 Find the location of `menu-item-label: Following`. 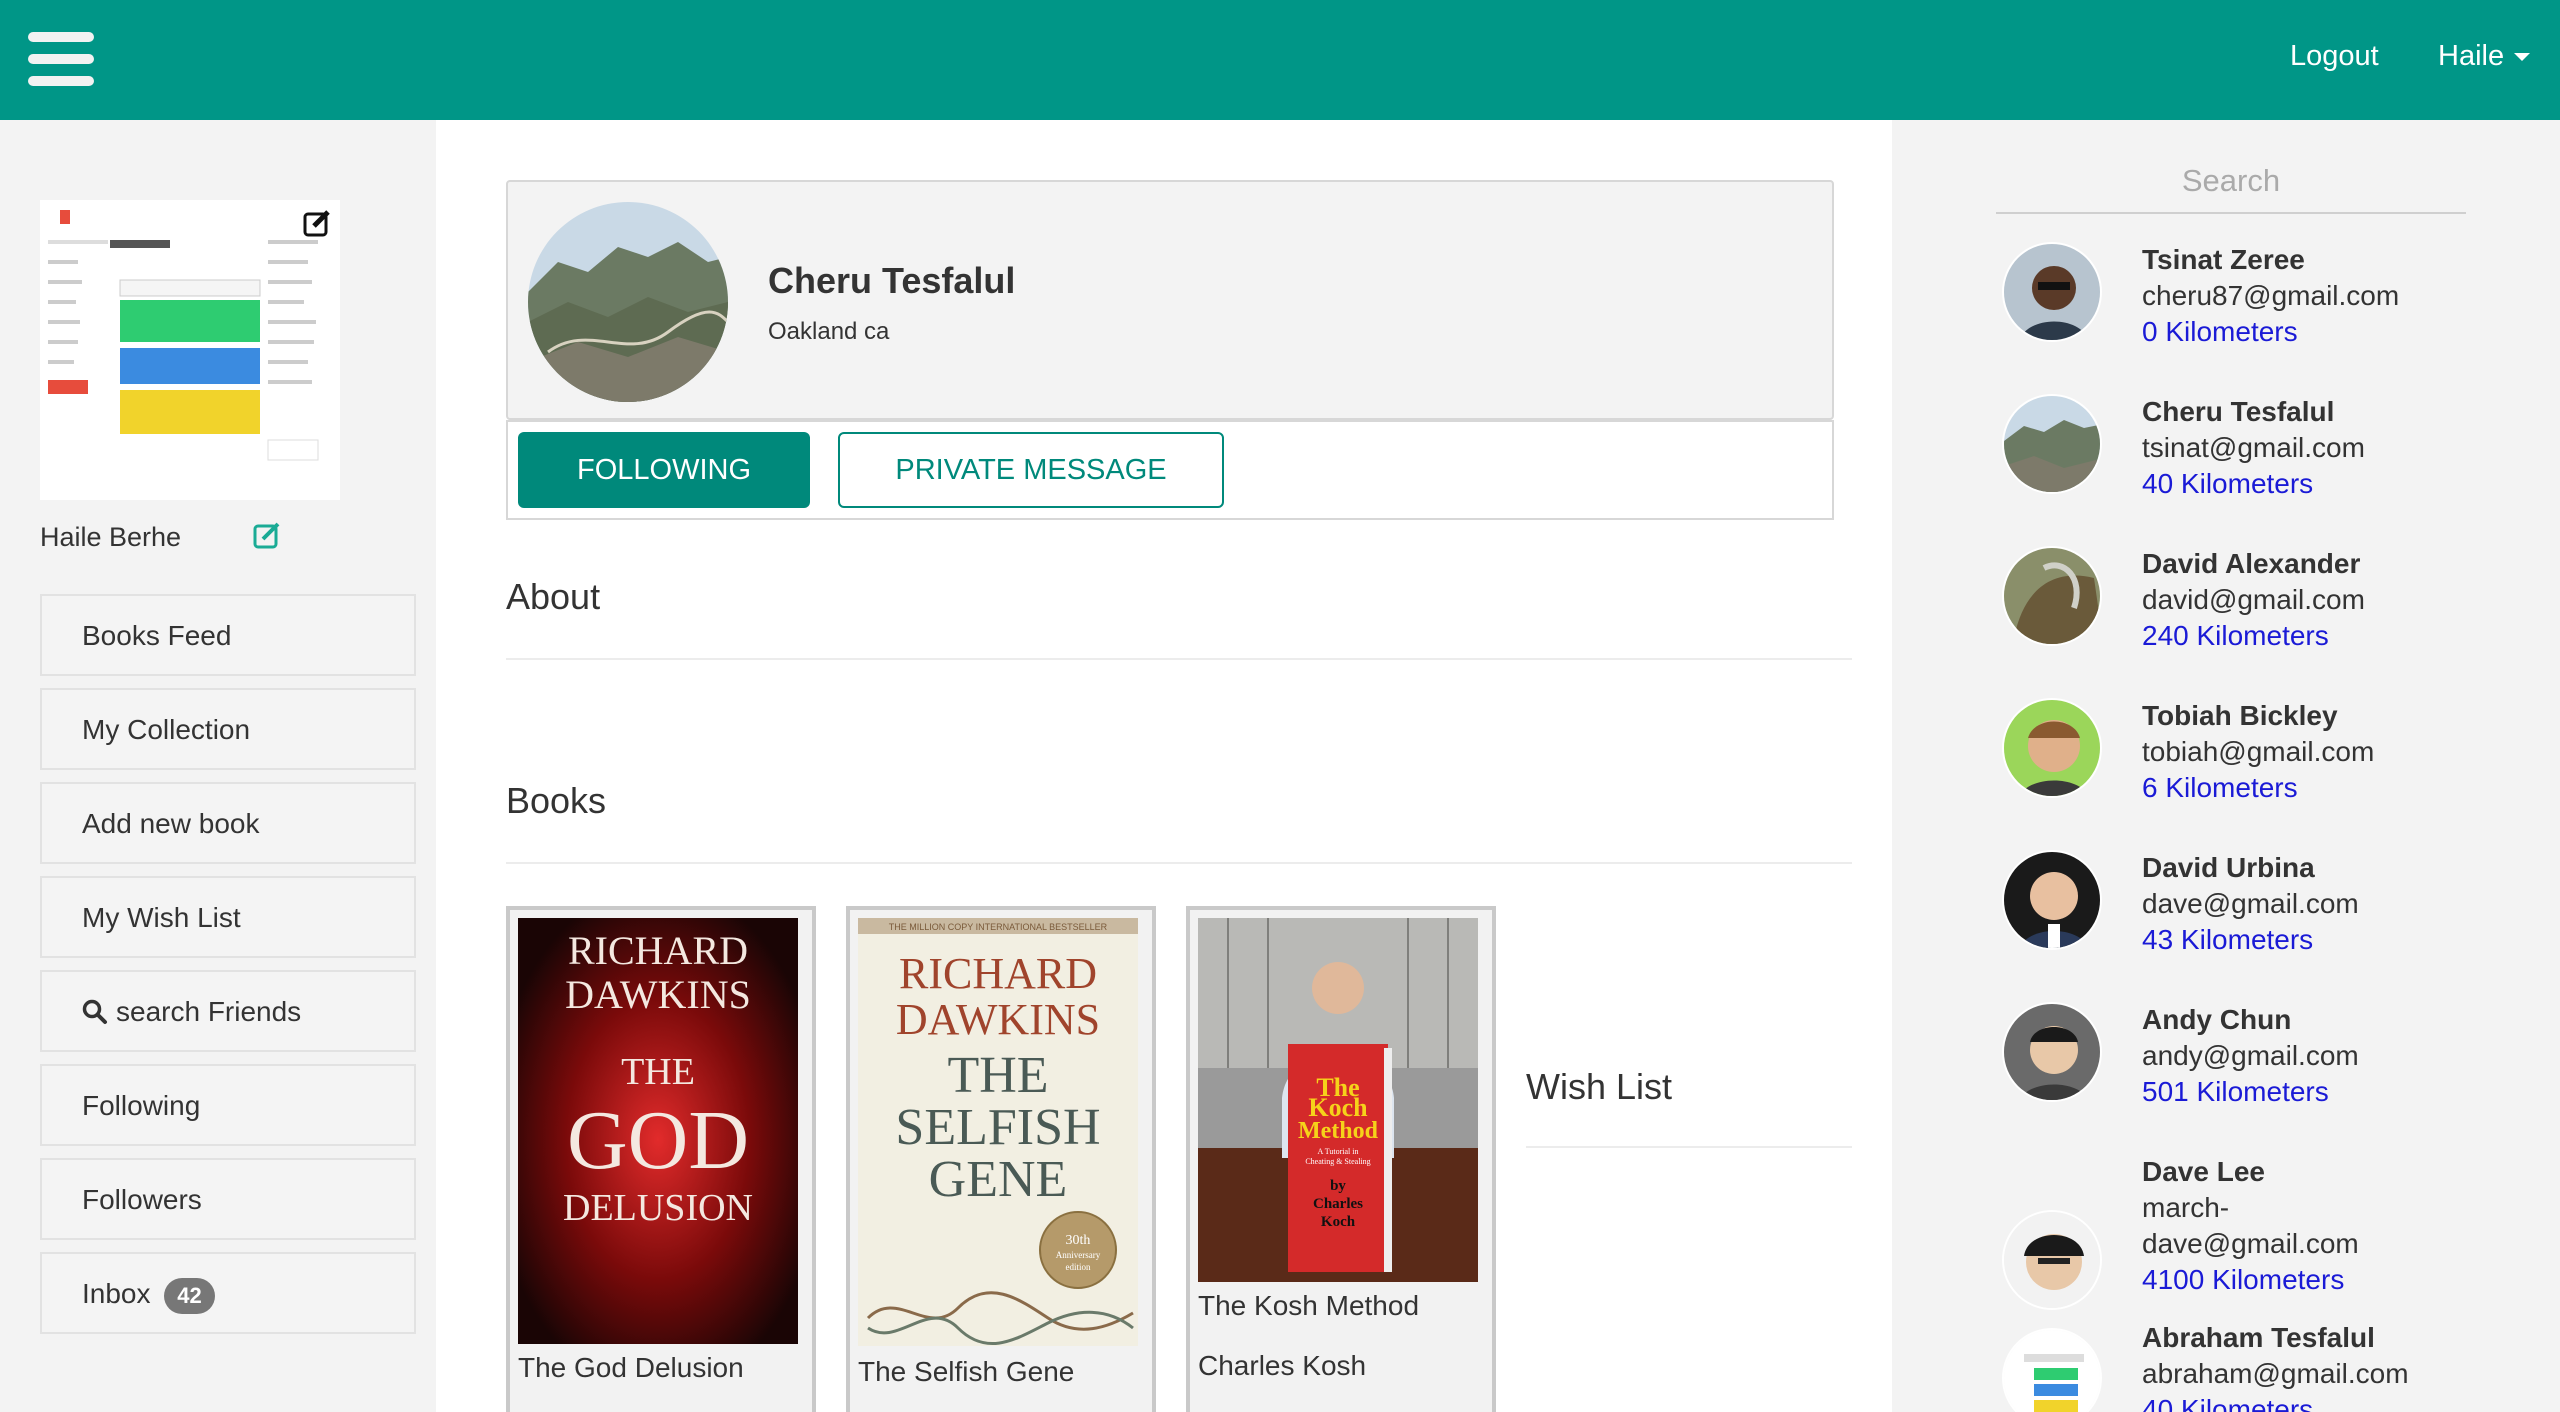

menu-item-label: Following is located at coordinates (141, 1105).